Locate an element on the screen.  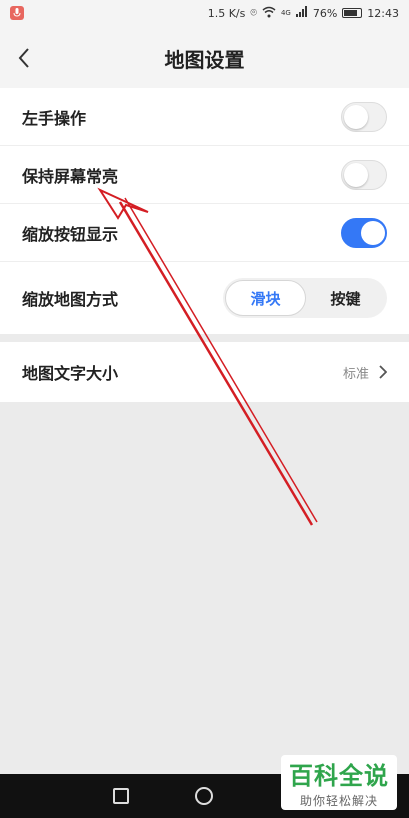
status-bar: 1.5 K/s ⌾ 4G 76% 12:43 is located at coordinates (204, 13).